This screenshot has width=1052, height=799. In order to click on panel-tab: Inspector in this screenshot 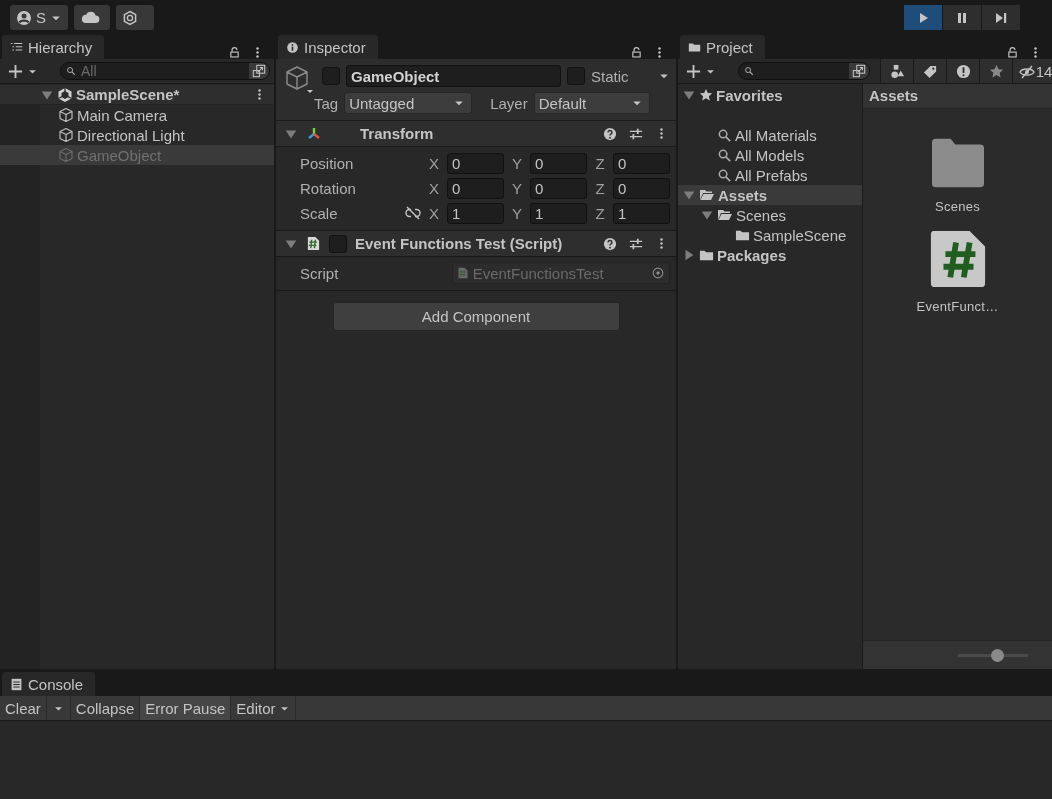, I will do `click(328, 47)`.